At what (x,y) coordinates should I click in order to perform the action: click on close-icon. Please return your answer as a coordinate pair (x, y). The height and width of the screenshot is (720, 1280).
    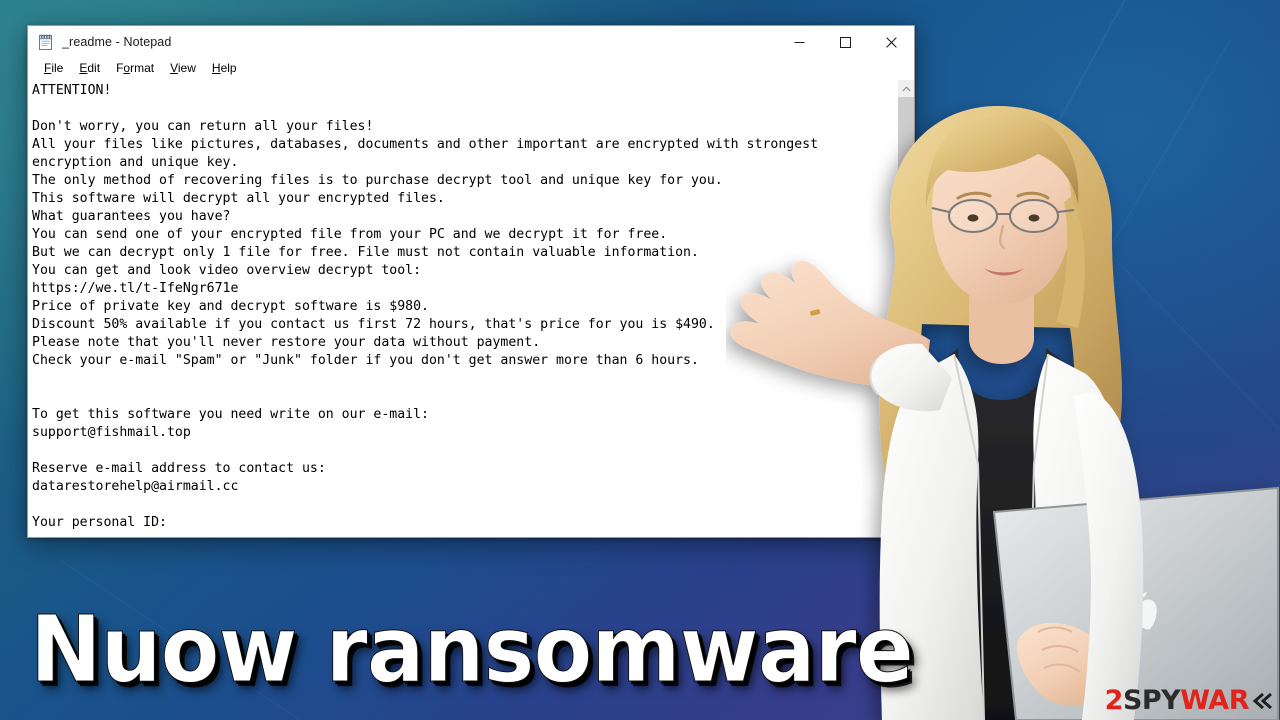
    Looking at the image, I should click on (891, 42).